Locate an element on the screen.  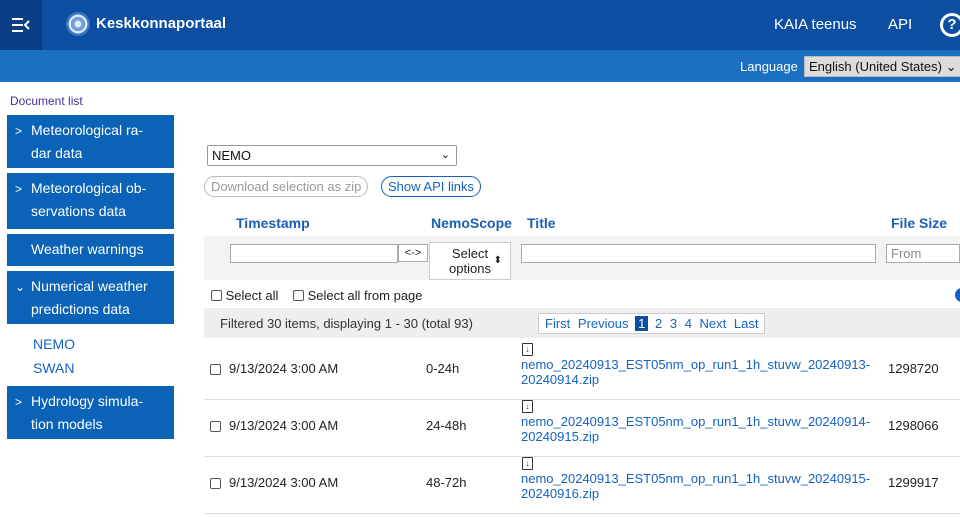
row-nemoscope: 0-24h is located at coordinates (443, 368).